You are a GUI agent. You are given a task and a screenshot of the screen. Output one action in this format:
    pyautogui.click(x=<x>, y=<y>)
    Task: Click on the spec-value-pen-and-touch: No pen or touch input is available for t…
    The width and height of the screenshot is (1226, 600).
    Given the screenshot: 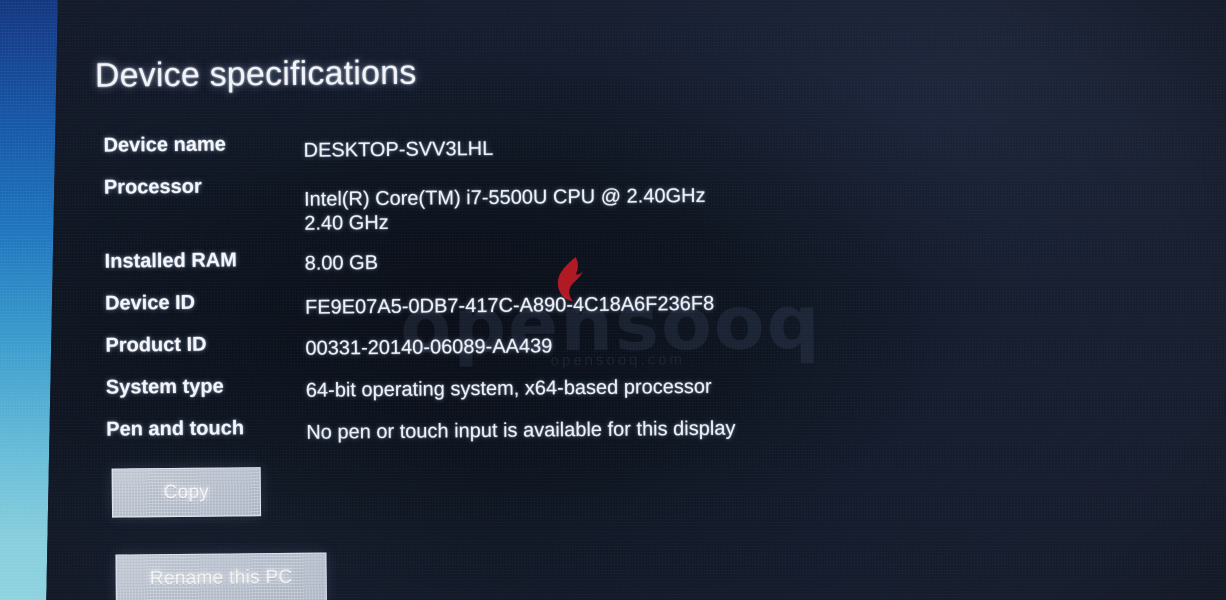 What is the action you would take?
    pyautogui.click(x=521, y=430)
    